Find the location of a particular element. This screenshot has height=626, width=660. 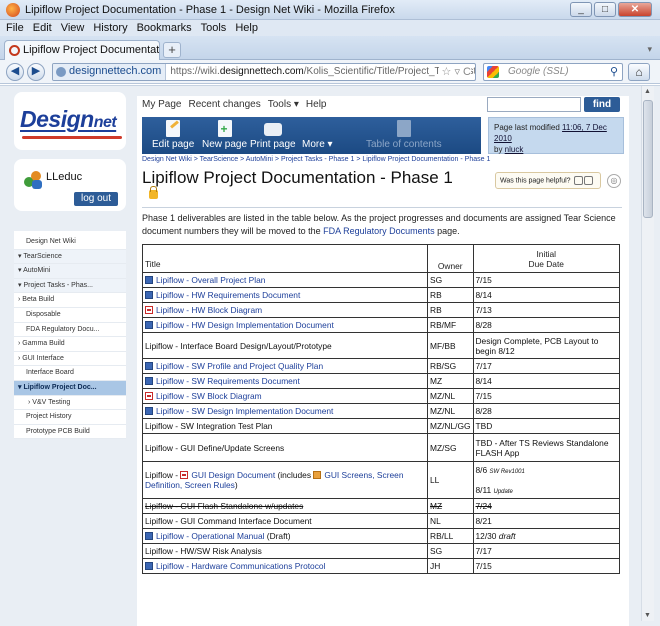

owner-cell: MZ is located at coordinates (450, 506).